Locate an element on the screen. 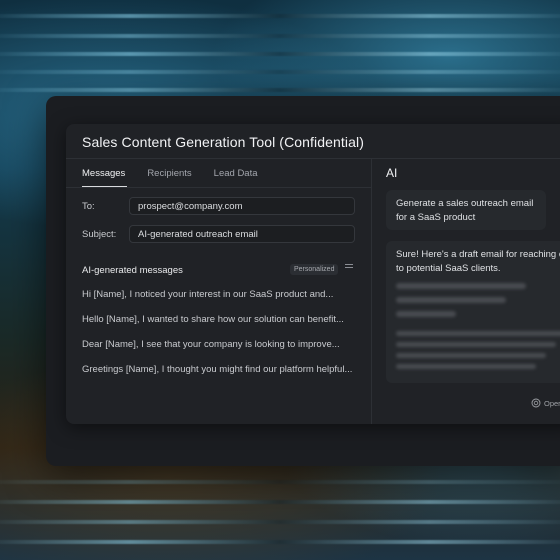 The image size is (560, 560). tab-bar: Messages Recipients Lead Data is located at coordinates (170, 173).